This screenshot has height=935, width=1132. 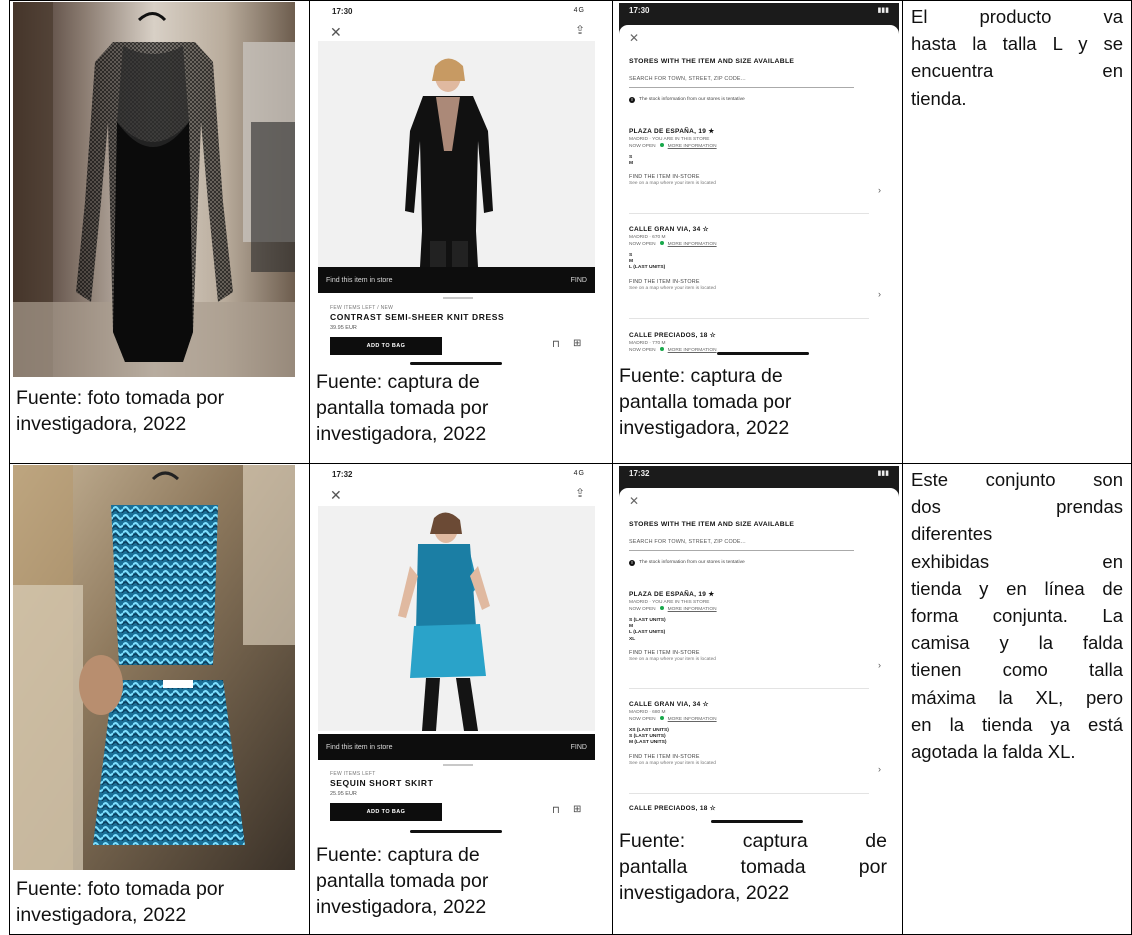 What do you see at coordinates (639, 473) in the screenshot?
I see `status-time: 17:32` at bounding box center [639, 473].